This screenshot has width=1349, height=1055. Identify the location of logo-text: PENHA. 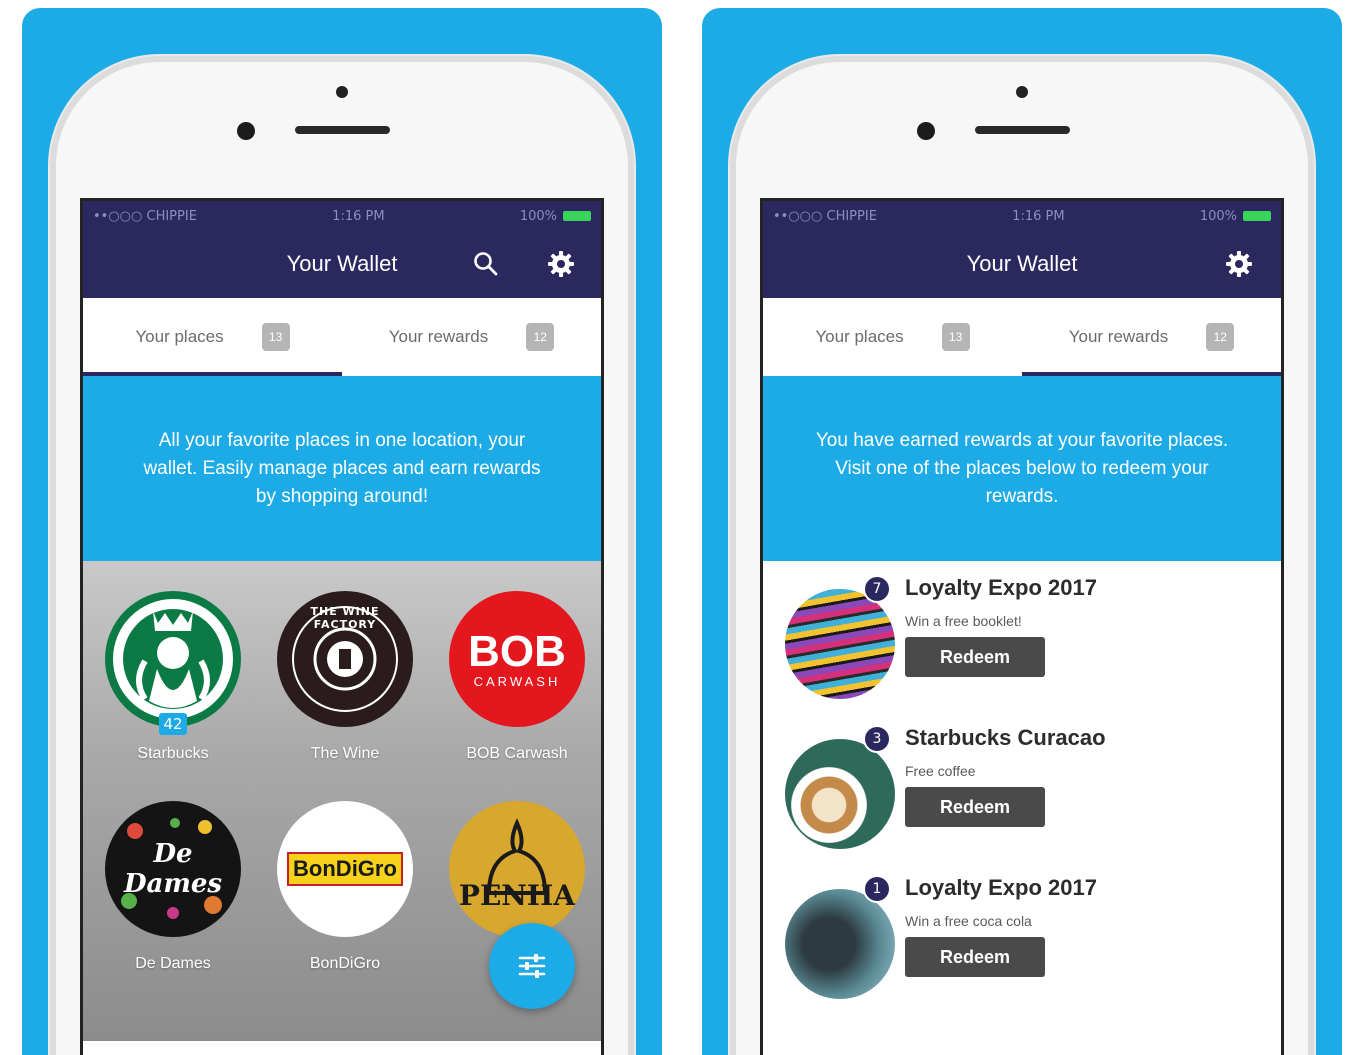
(517, 895).